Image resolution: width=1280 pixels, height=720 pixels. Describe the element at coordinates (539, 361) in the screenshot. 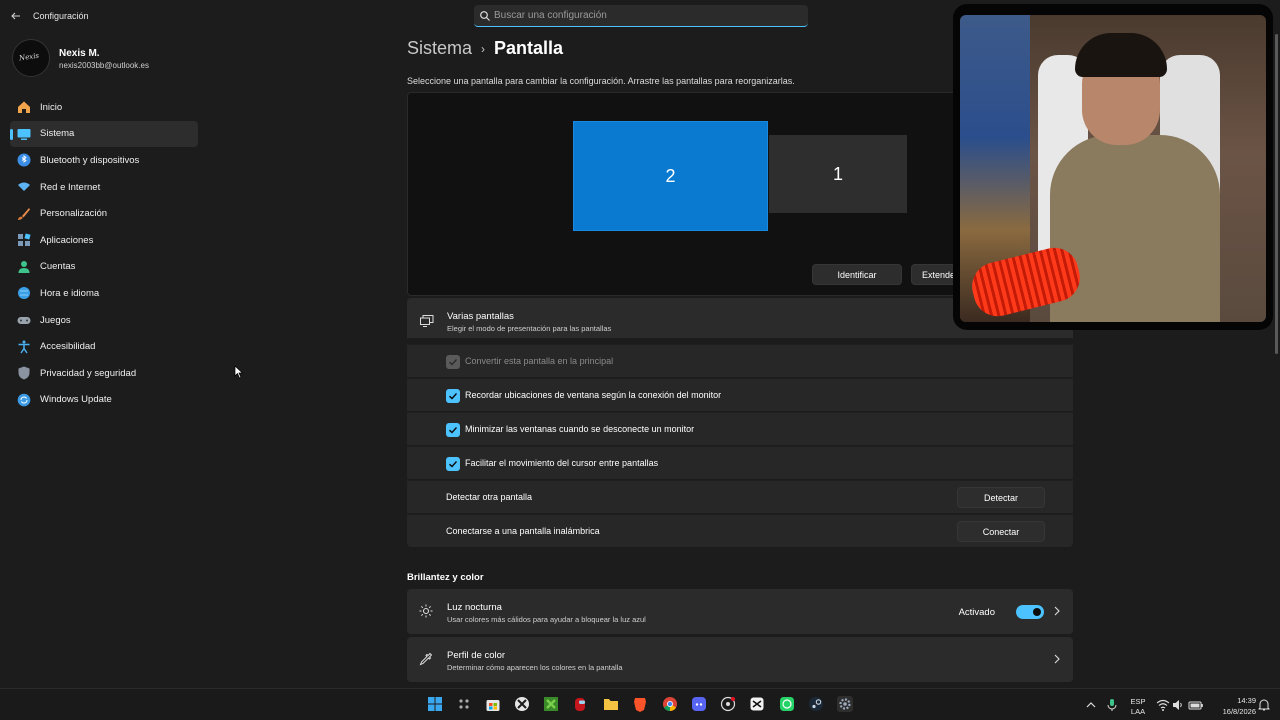

I see `make-primary-label: Convertir esta pantalla en la principal` at that location.